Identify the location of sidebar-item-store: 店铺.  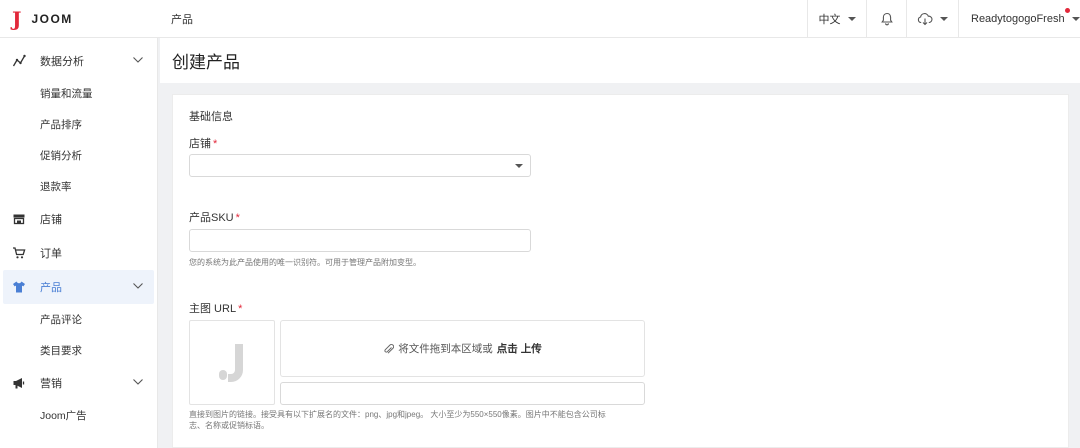
(78, 219).